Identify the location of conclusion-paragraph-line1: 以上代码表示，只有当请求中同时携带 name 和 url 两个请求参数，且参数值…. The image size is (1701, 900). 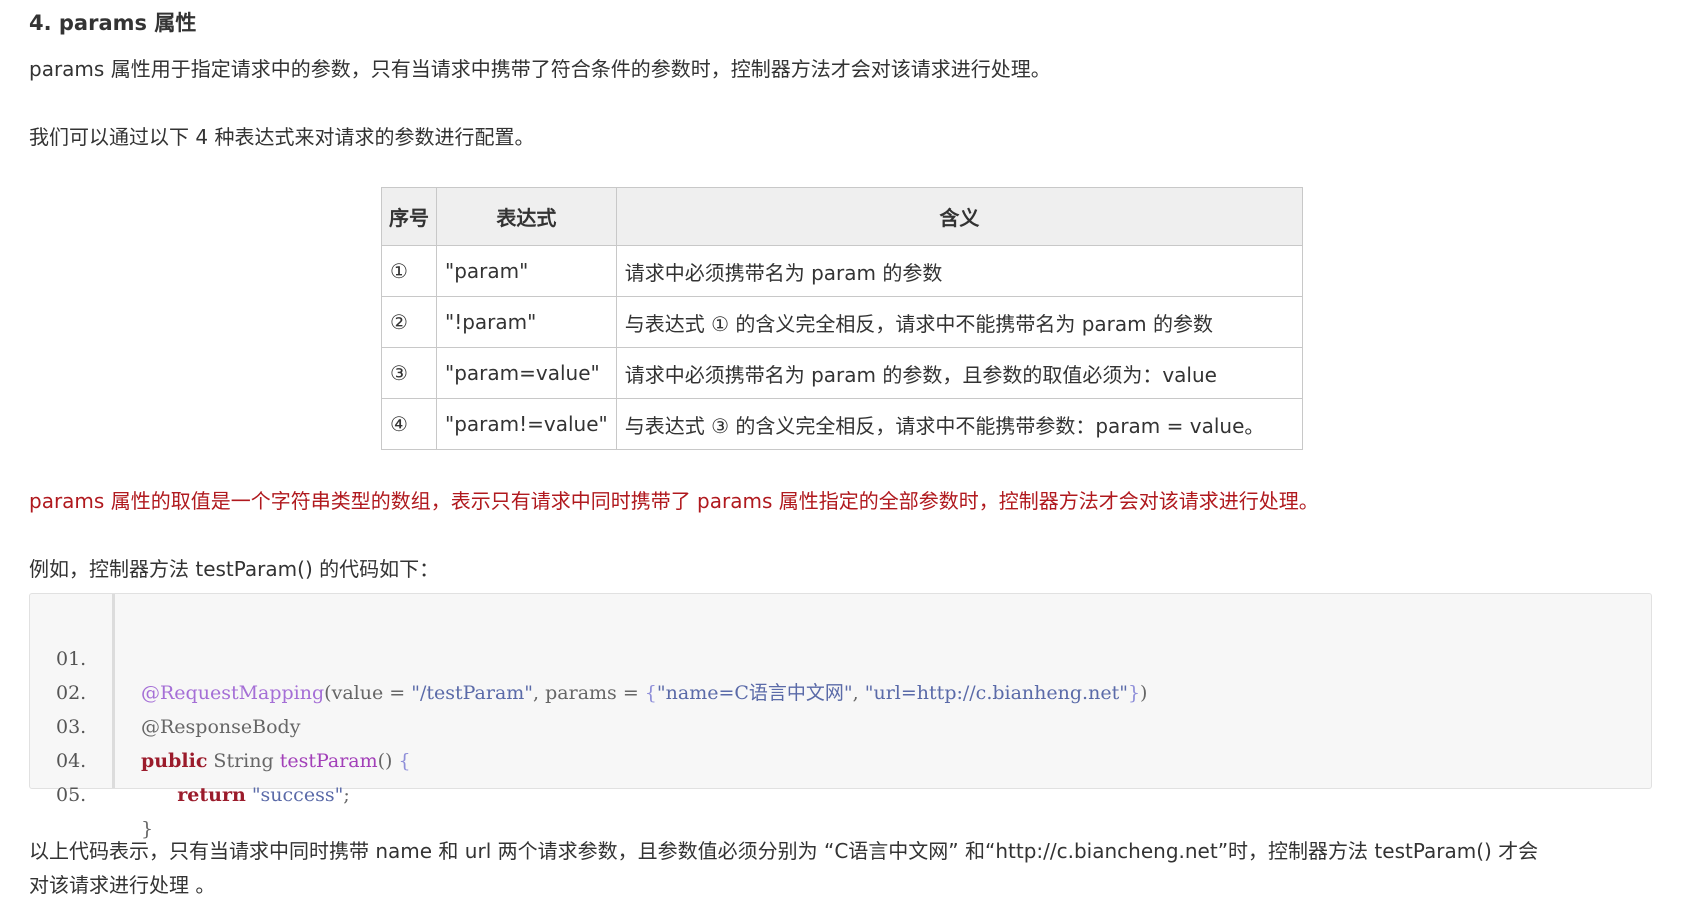
(784, 851).